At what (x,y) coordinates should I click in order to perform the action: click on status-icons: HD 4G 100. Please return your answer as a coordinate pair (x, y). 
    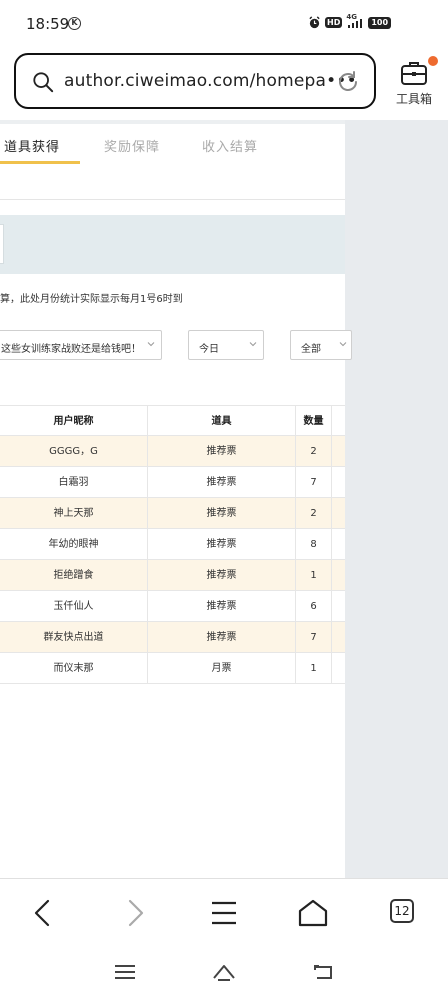
    Looking at the image, I should click on (350, 21).